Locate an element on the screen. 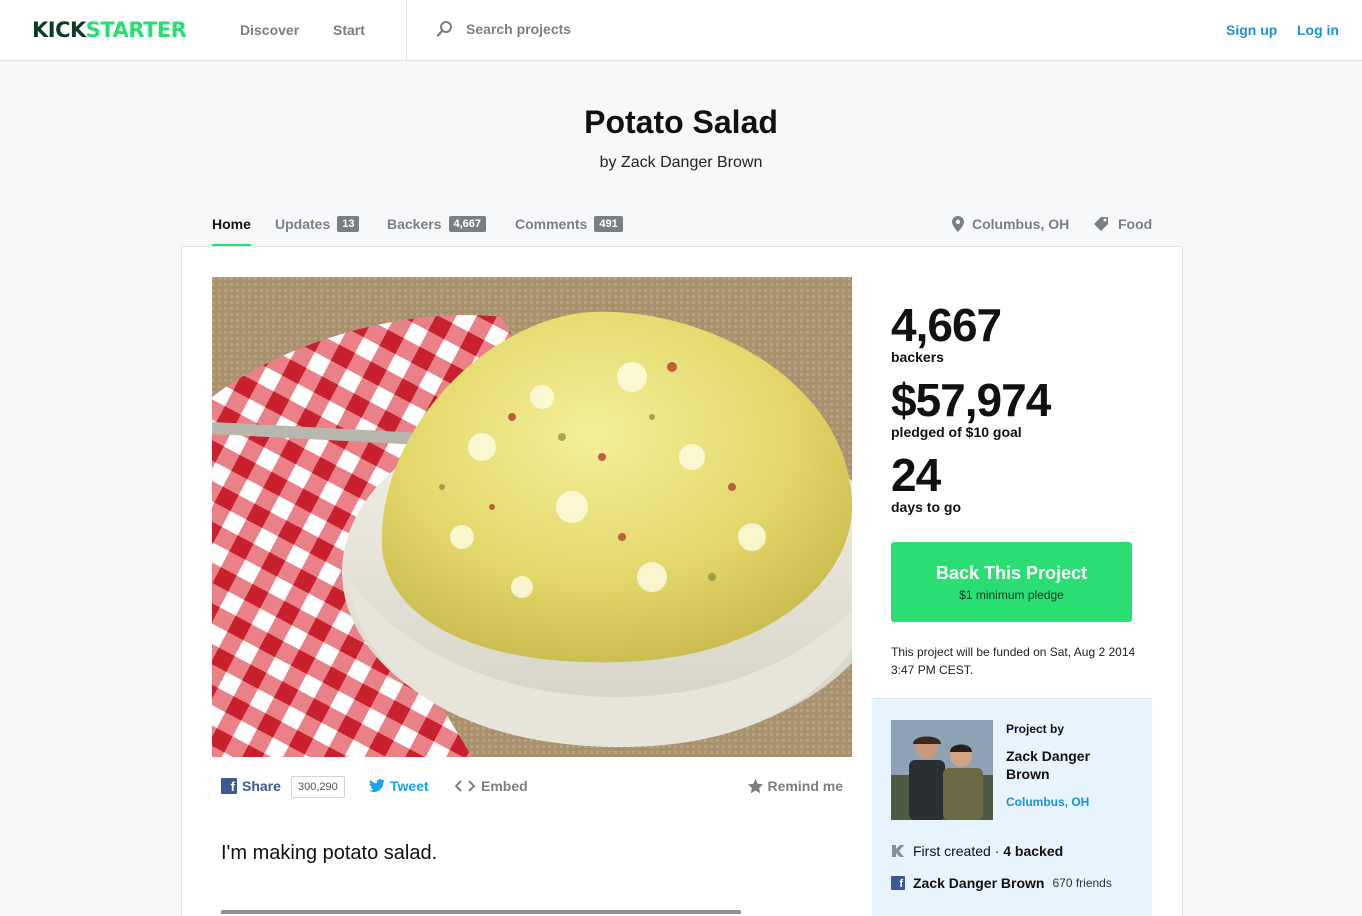  remind-me-button: Remind me is located at coordinates (795, 786).